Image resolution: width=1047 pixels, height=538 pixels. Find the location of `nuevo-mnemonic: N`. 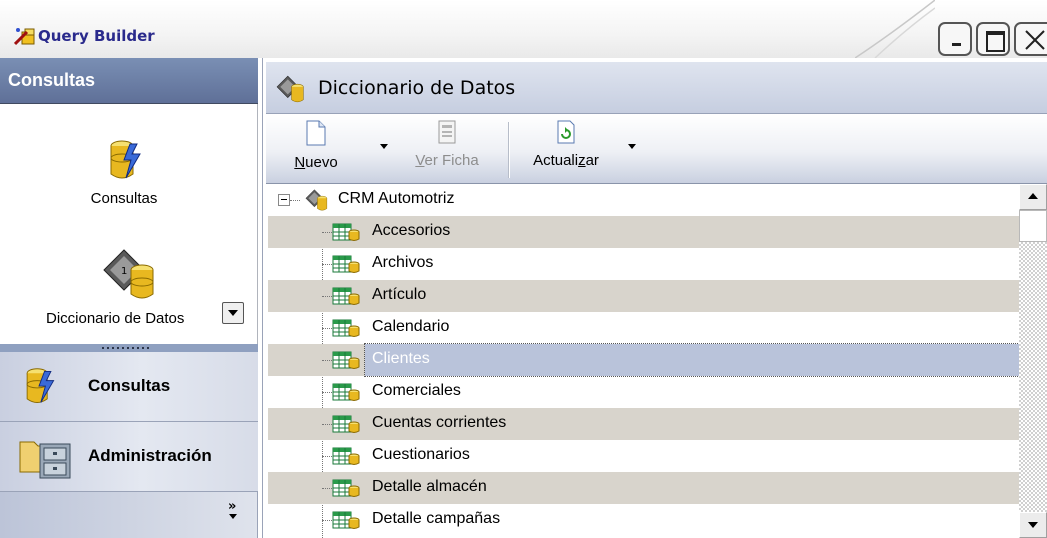

nuevo-mnemonic: N is located at coordinates (300, 162).